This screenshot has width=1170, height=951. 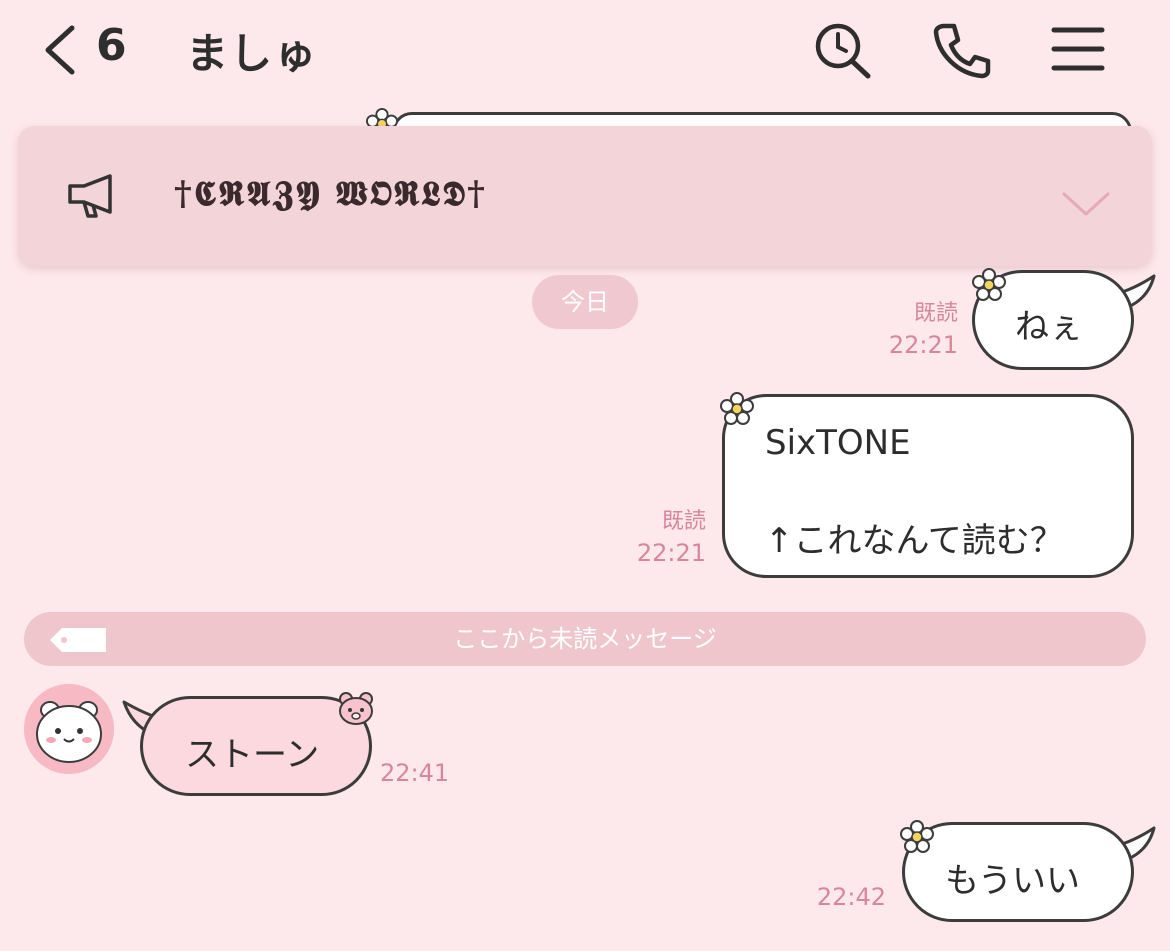 I want to click on unread-divider: ここから未読メッセージ, so click(x=585, y=639).